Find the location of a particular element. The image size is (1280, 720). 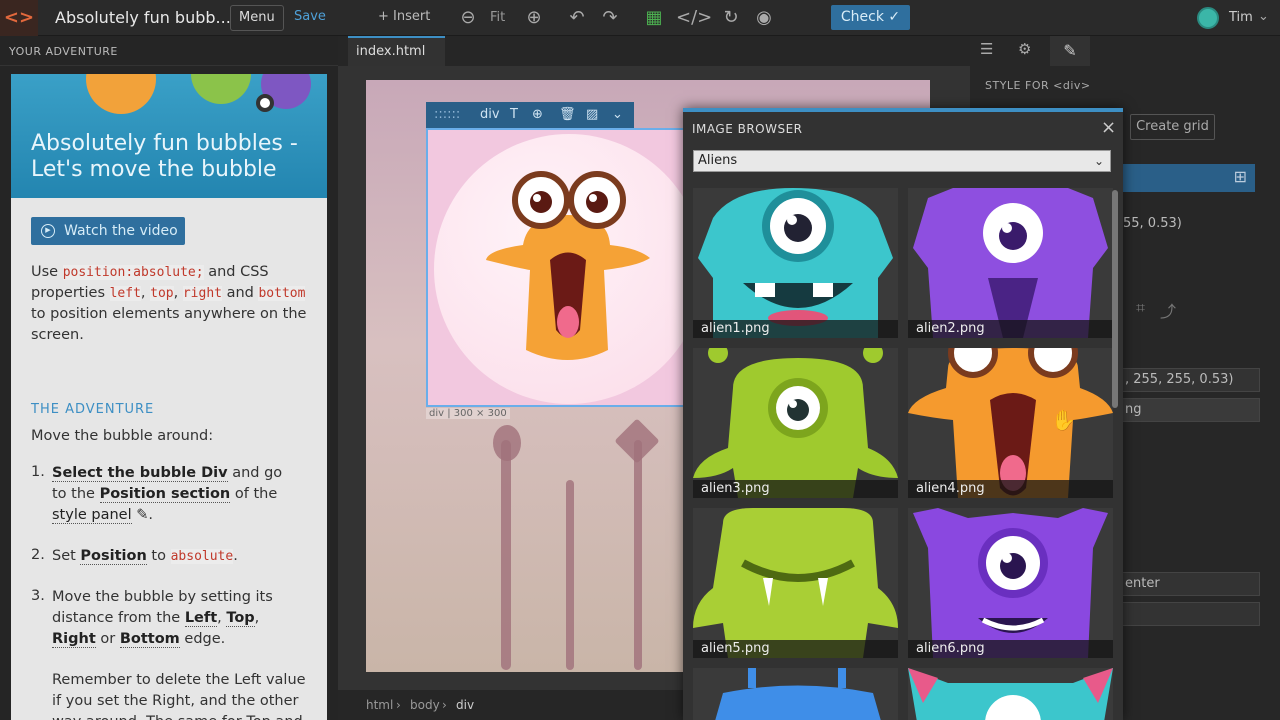

alien6-thumbnail is located at coordinates (1010, 583).